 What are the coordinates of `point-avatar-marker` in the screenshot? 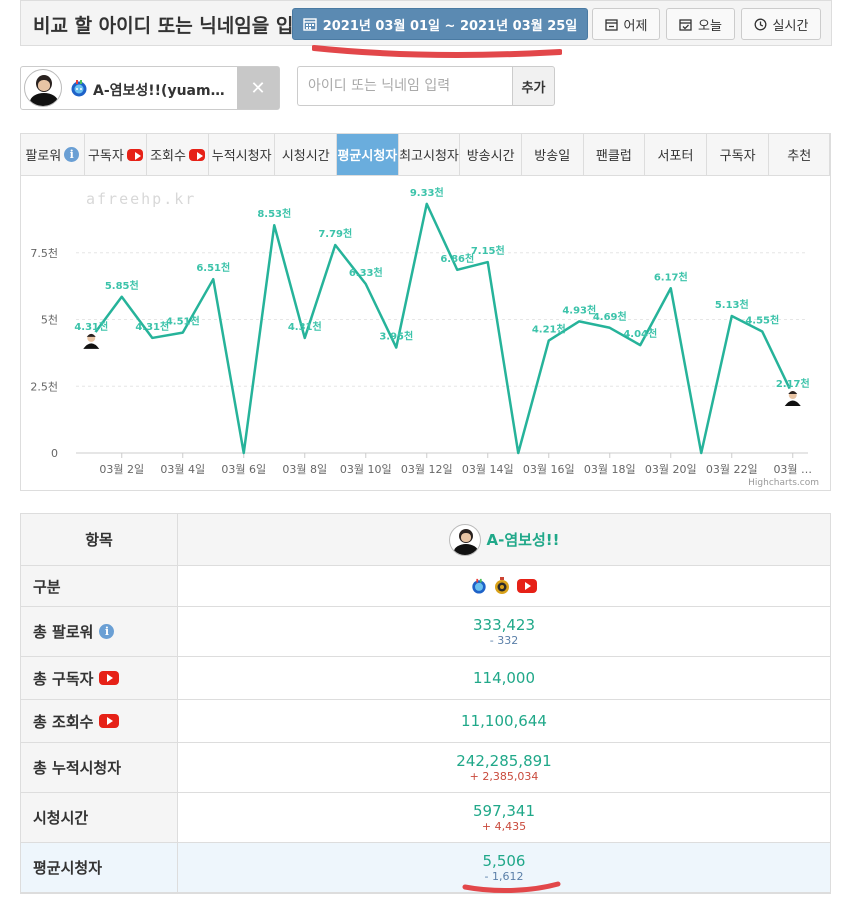 It's located at (91, 339).